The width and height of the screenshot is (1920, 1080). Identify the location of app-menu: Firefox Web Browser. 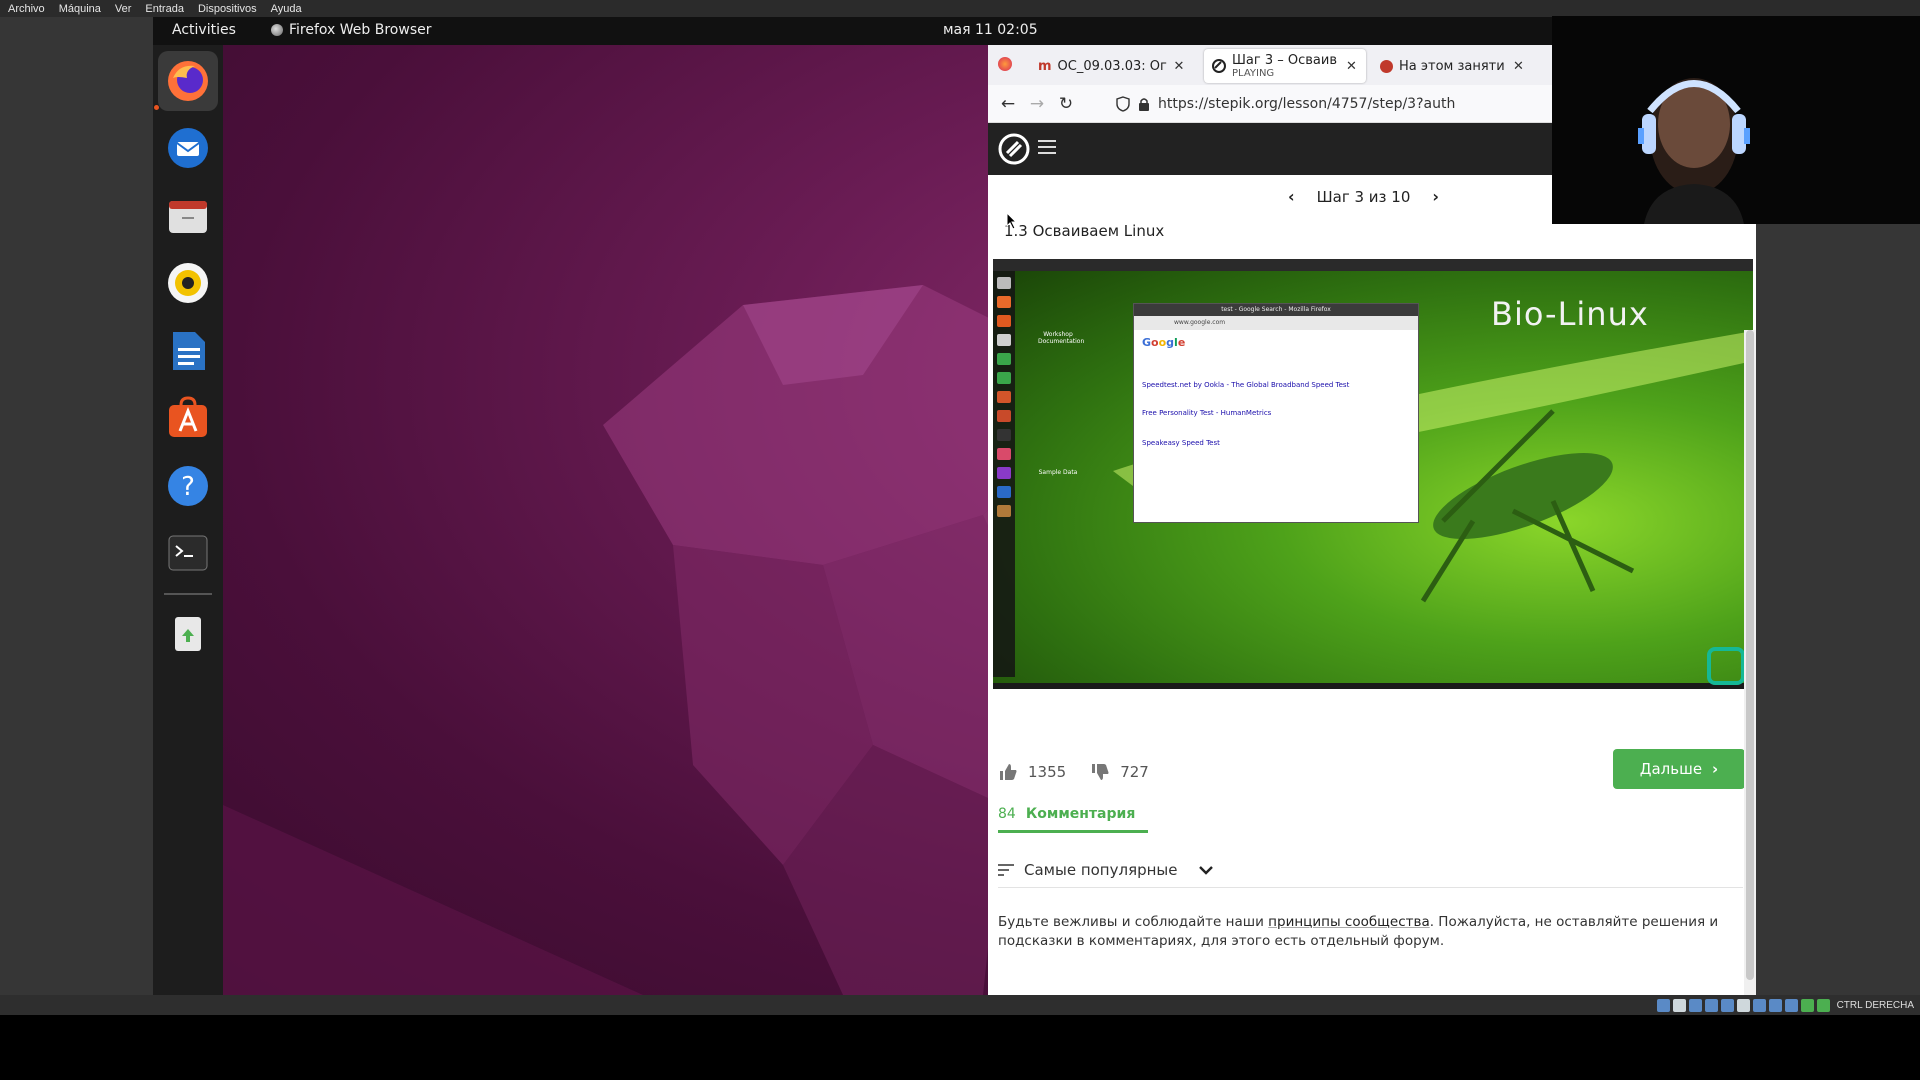
(351, 30).